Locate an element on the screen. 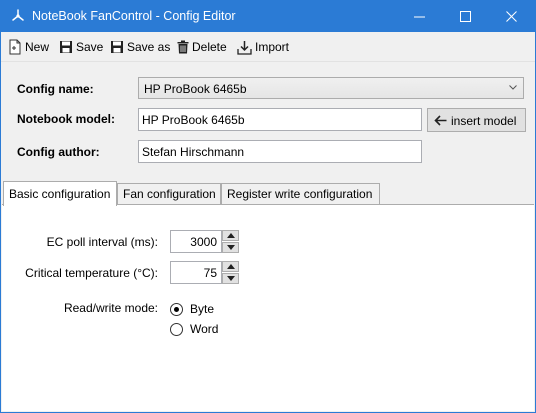 This screenshot has width=536, height=413. config-author-value: Stefan Hirschmann is located at coordinates (193, 152).